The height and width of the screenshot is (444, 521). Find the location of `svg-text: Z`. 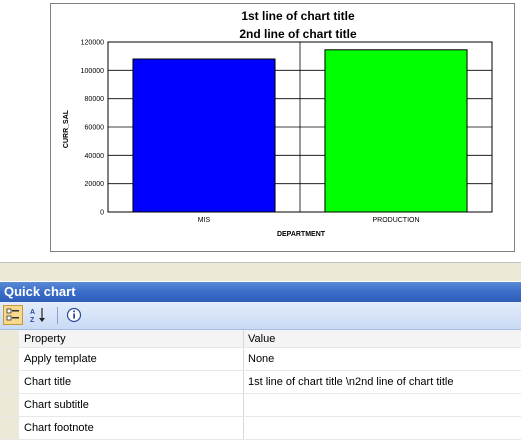

svg-text: Z is located at coordinates (32, 320).